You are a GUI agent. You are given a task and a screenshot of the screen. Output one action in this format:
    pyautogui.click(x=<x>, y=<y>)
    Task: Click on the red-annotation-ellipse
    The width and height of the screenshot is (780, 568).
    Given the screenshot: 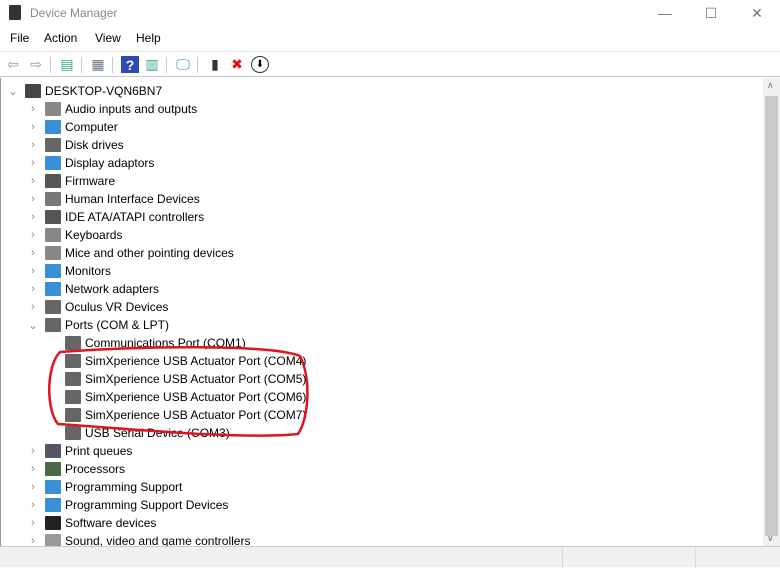 What is the action you would take?
    pyautogui.click(x=178, y=391)
    